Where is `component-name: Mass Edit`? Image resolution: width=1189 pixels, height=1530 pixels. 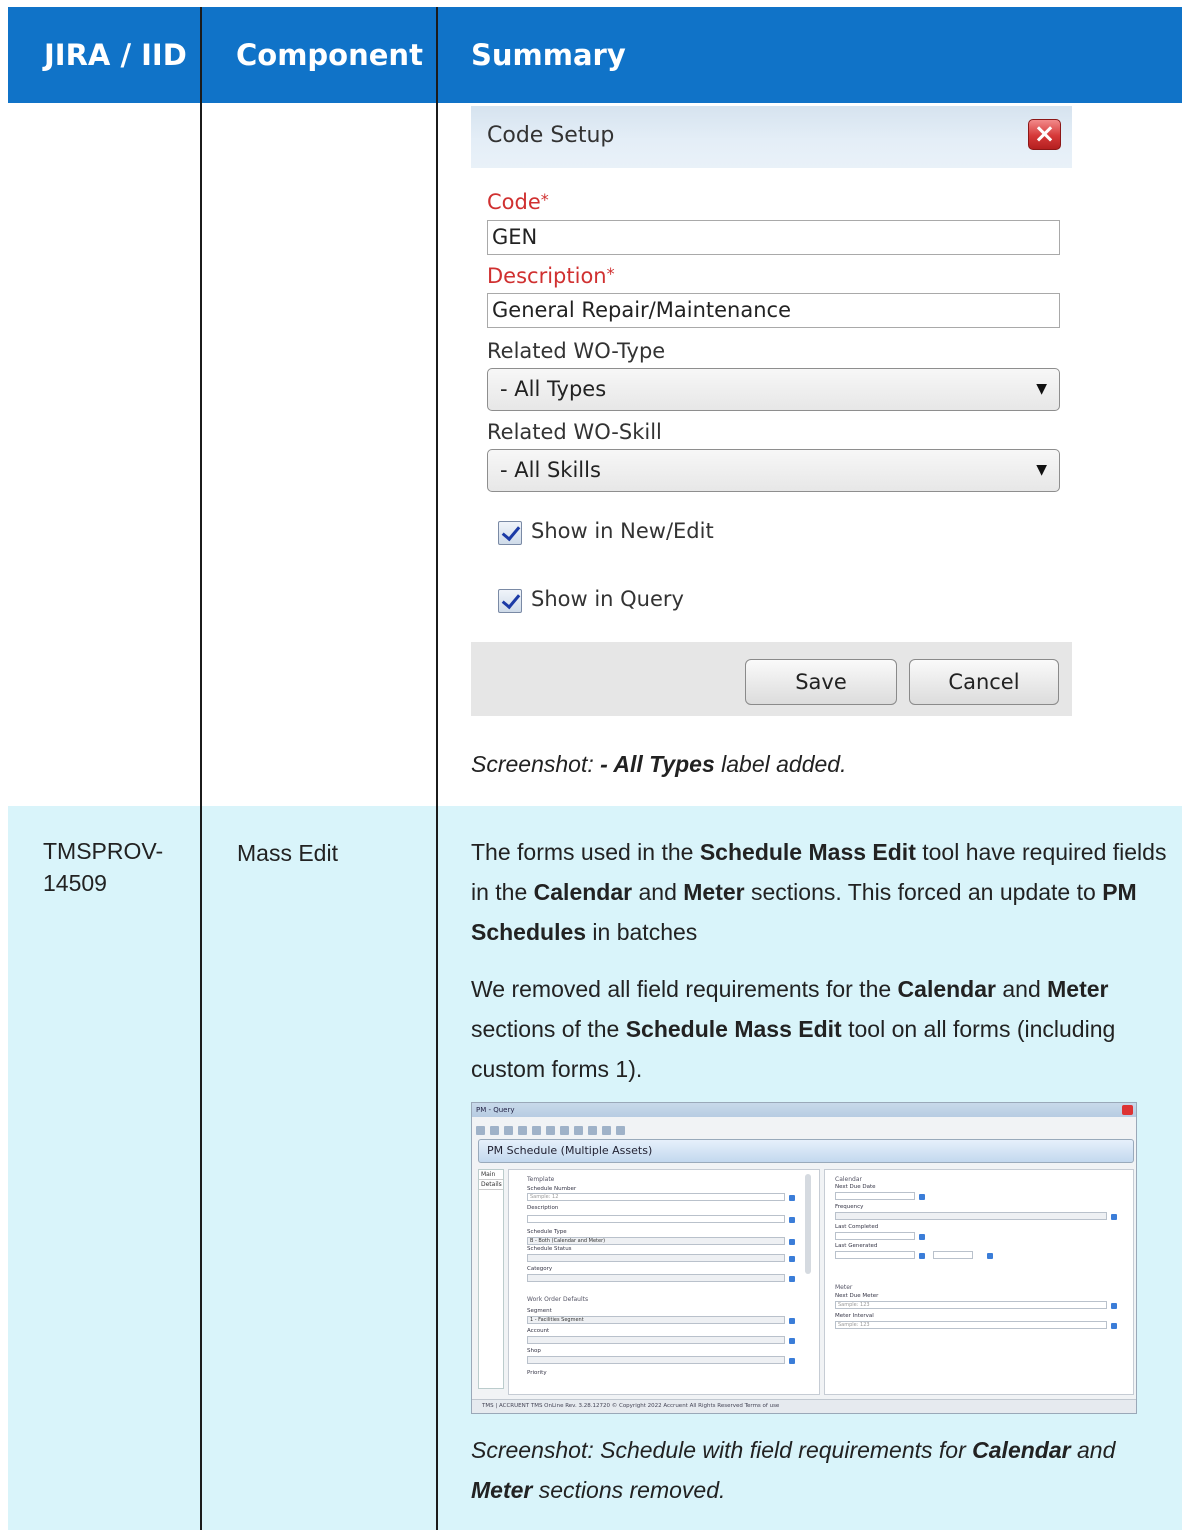
component-name: Mass Edit is located at coordinates (287, 853).